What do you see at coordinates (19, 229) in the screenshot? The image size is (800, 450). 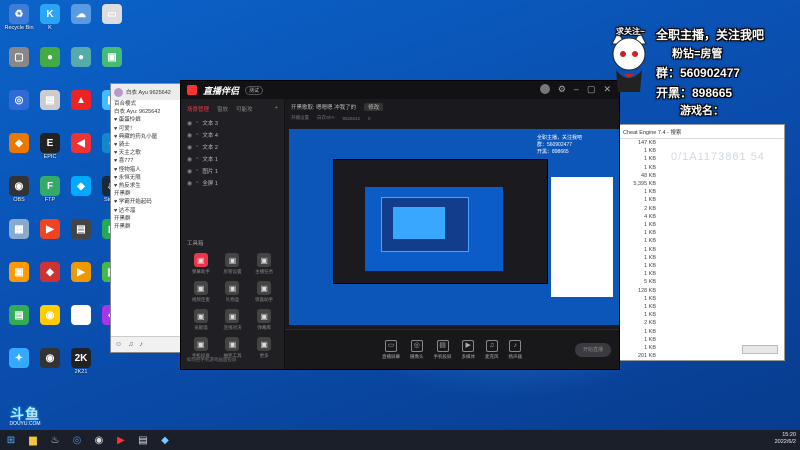 I see `desktop-icon: ▦` at bounding box center [19, 229].